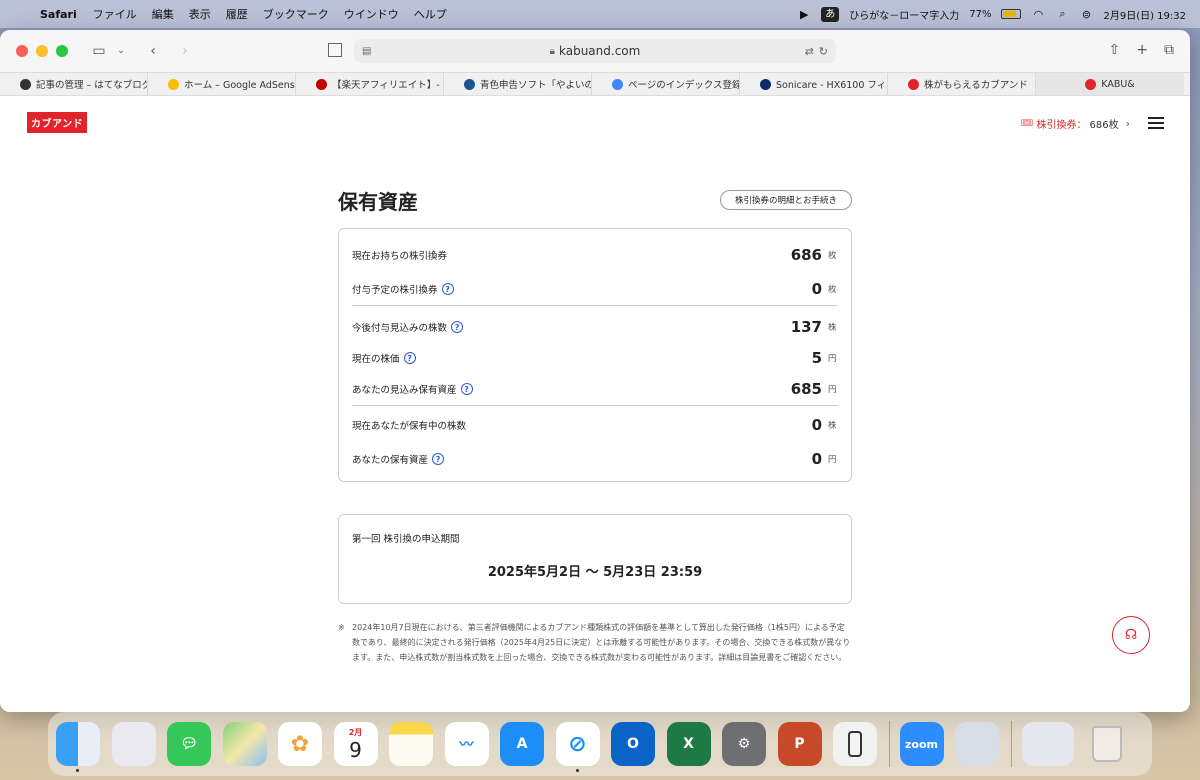 This screenshot has width=1200, height=780. I want to click on menu-window: ウインドウ, so click(371, 14).